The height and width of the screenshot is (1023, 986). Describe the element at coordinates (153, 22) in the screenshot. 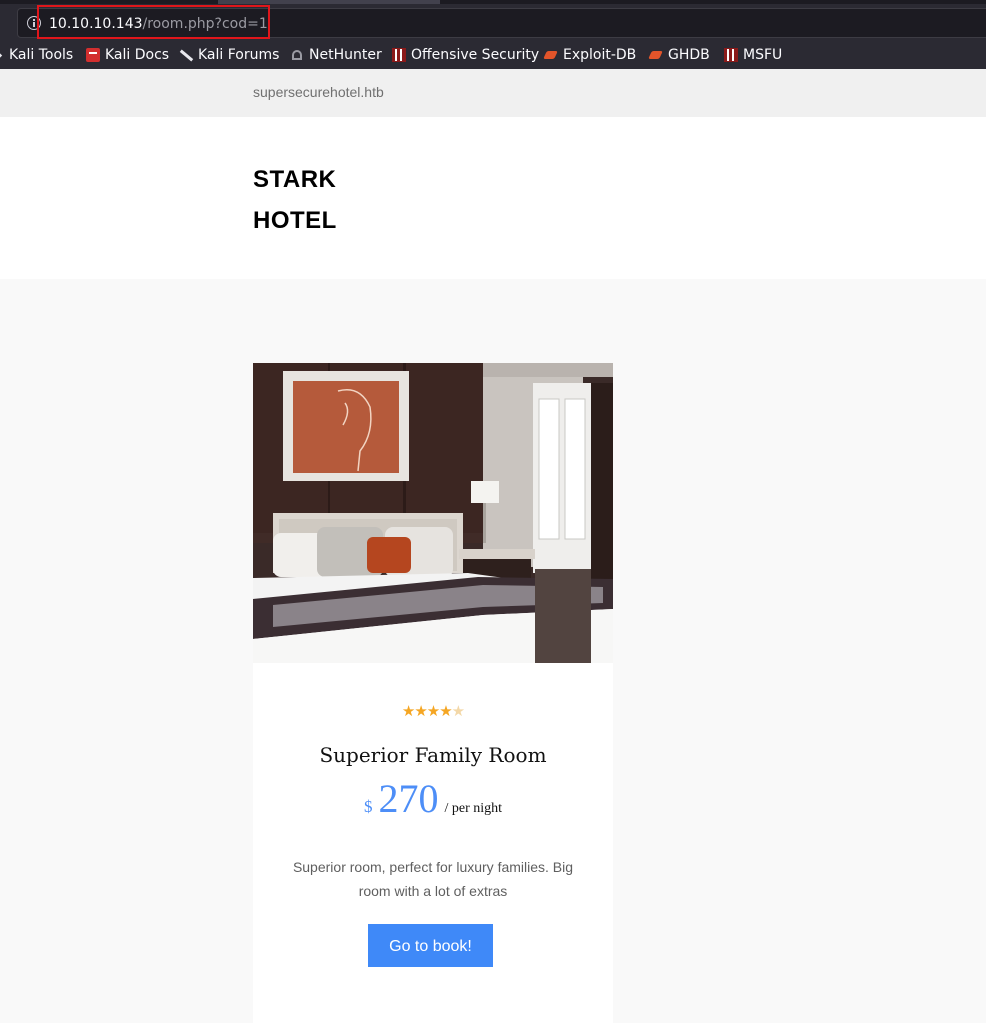

I see `url-highlight-box` at that location.